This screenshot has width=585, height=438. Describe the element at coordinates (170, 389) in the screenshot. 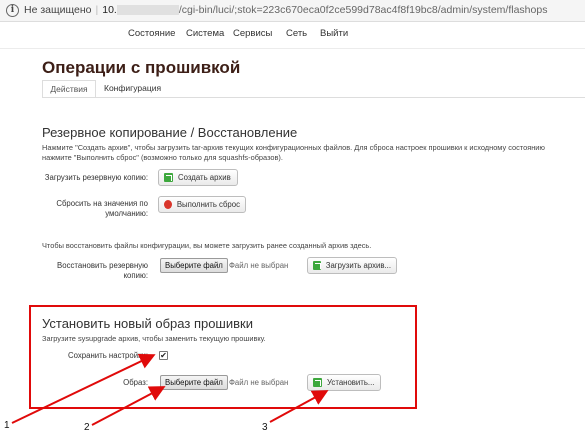

I see `annotation-arrows` at that location.